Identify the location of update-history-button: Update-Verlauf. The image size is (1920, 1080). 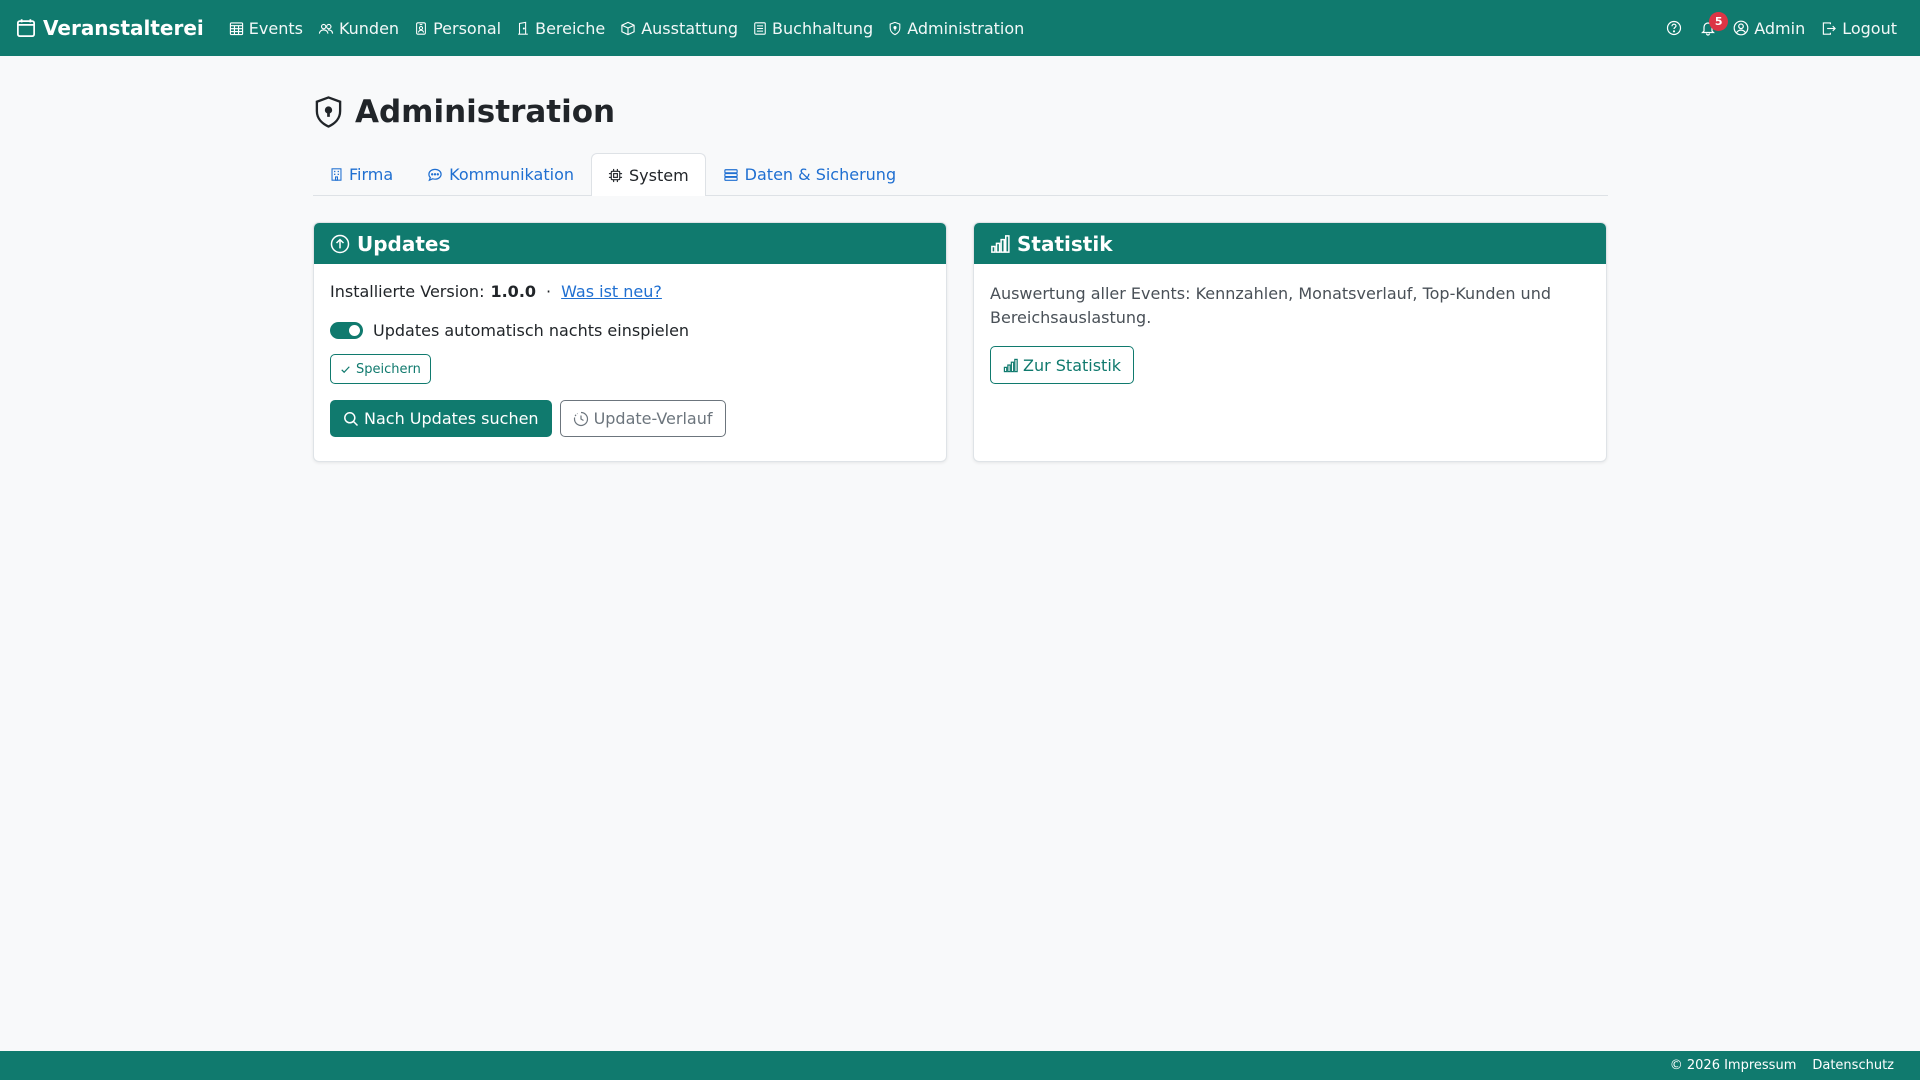
(642, 418).